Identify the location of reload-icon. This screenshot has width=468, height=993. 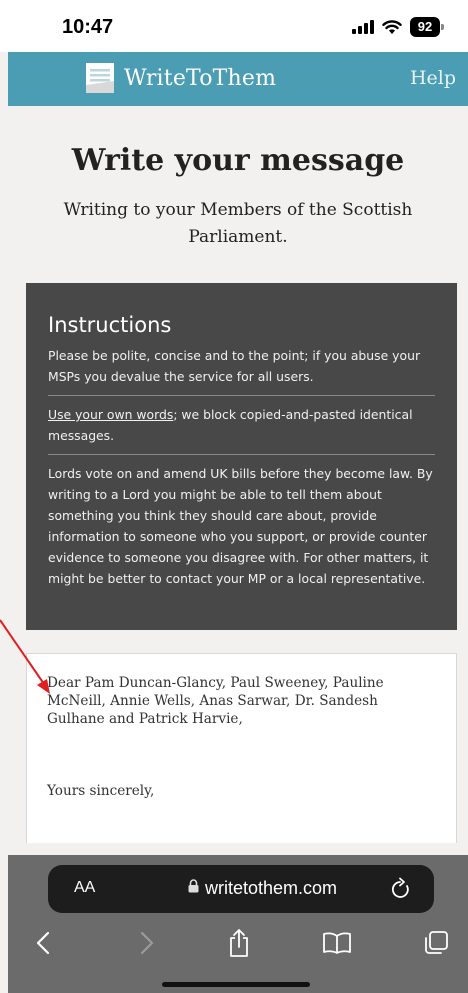
(401, 891).